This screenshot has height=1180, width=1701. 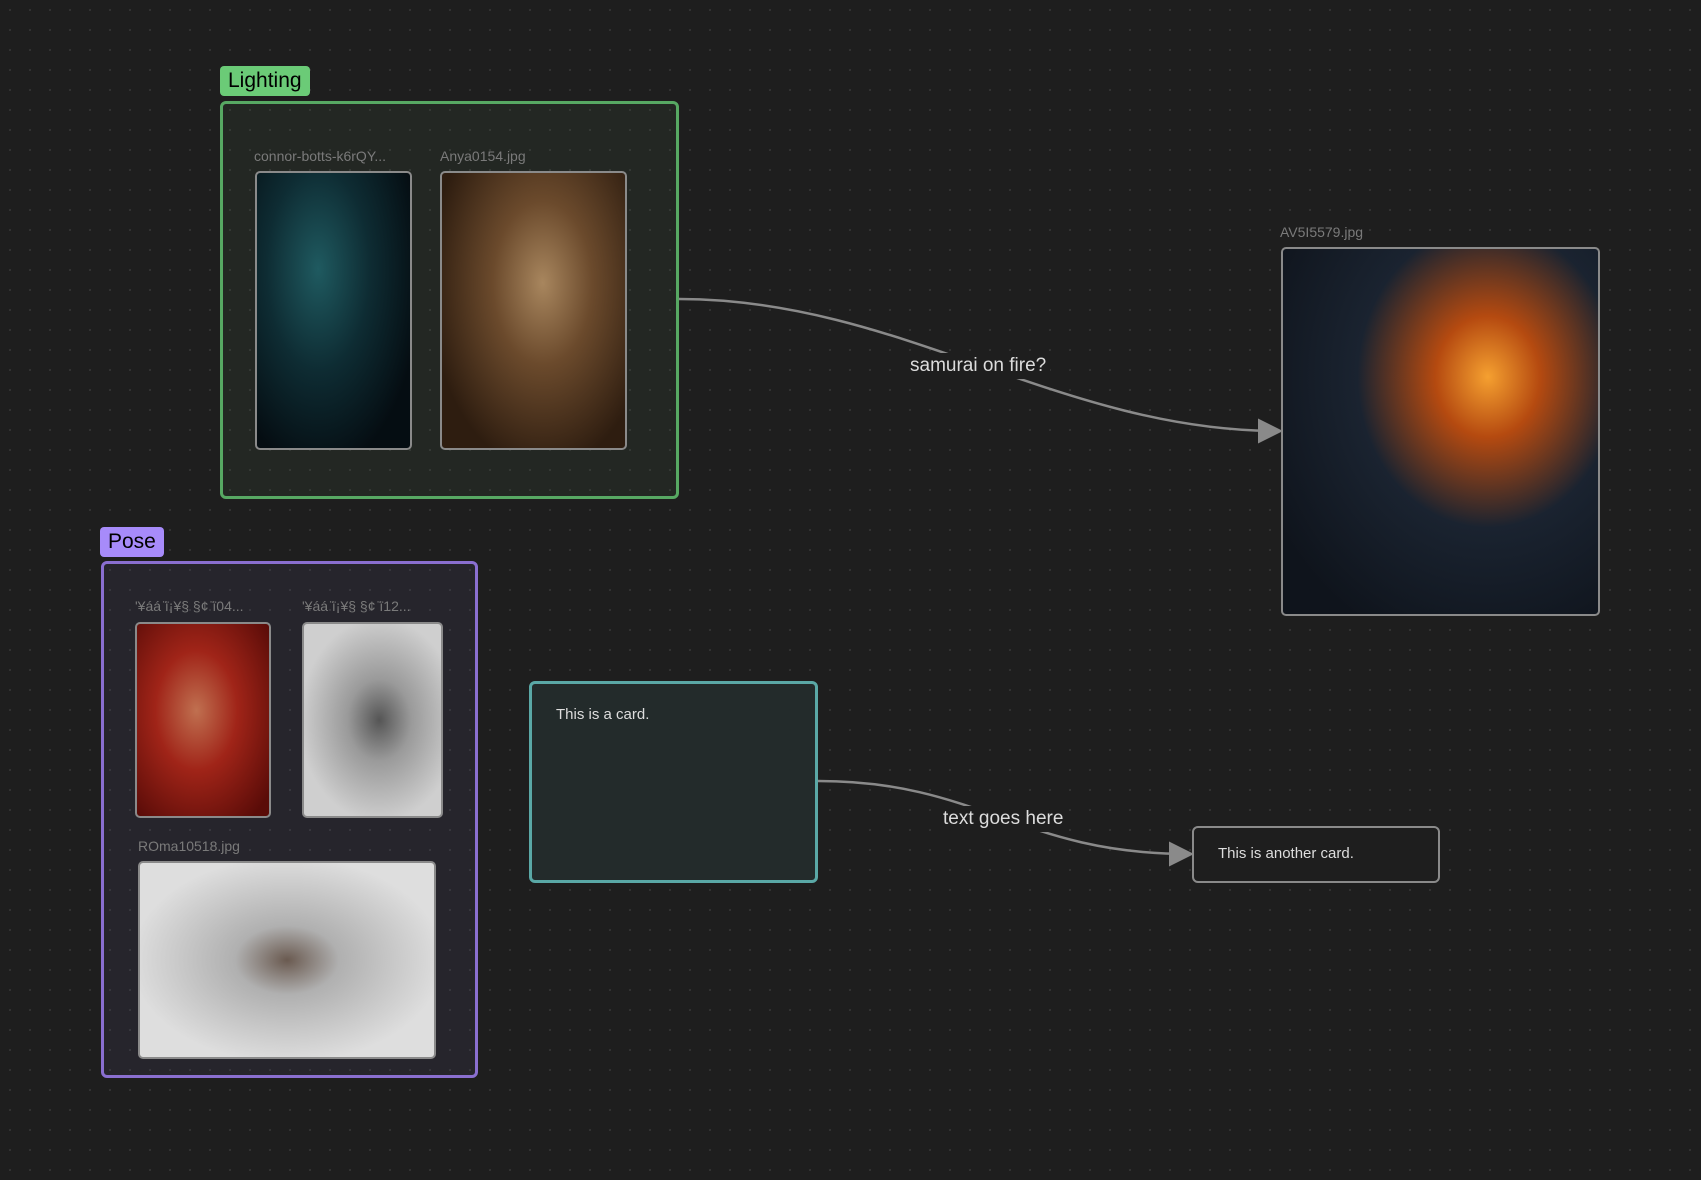 What do you see at coordinates (333, 310) in the screenshot?
I see `image-connor` at bounding box center [333, 310].